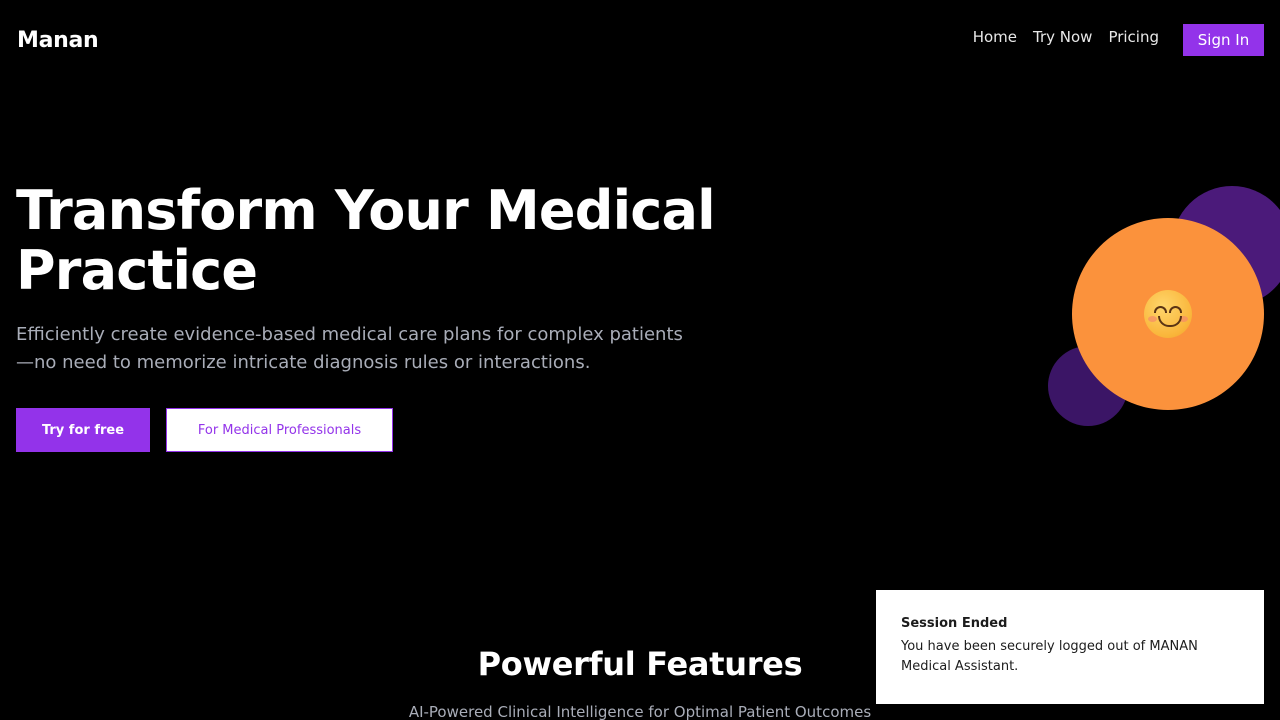 Image resolution: width=1280 pixels, height=720 pixels. I want to click on hero-illustration-circle, so click(1168, 314).